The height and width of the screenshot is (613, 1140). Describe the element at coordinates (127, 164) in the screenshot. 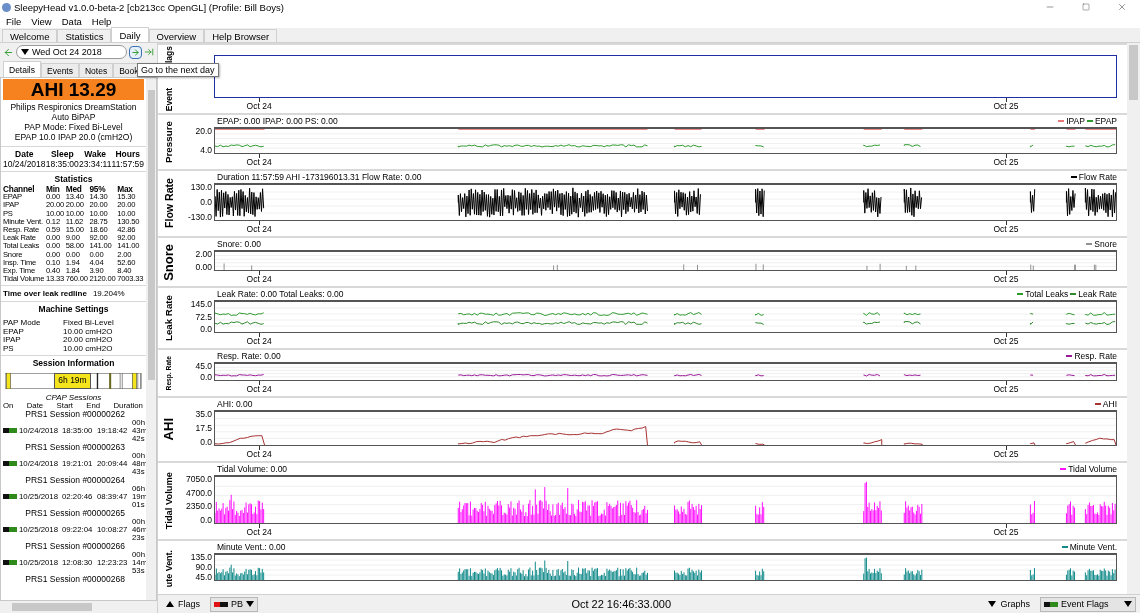

I see `table-cell: 11:57:59` at that location.